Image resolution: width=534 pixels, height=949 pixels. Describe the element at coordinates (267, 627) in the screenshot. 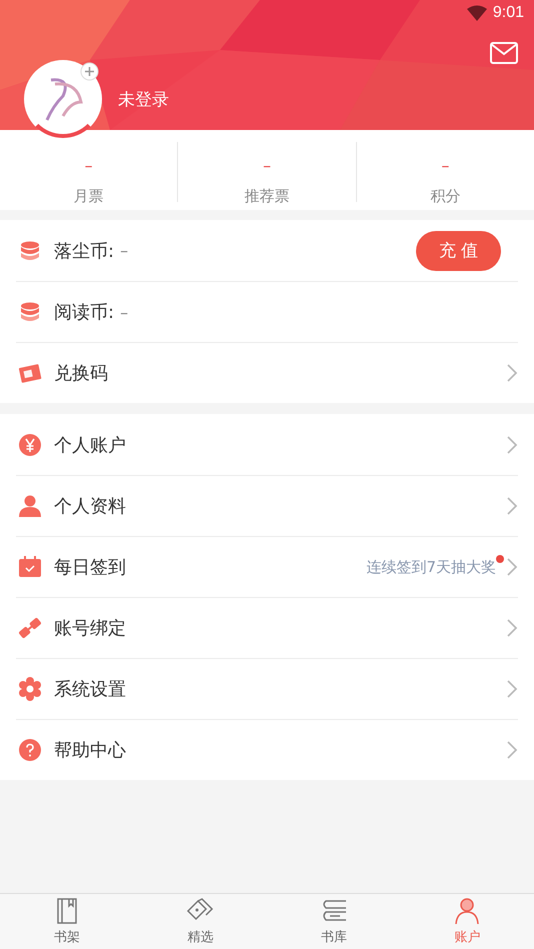

I see `menu-row: 账号绑定` at that location.